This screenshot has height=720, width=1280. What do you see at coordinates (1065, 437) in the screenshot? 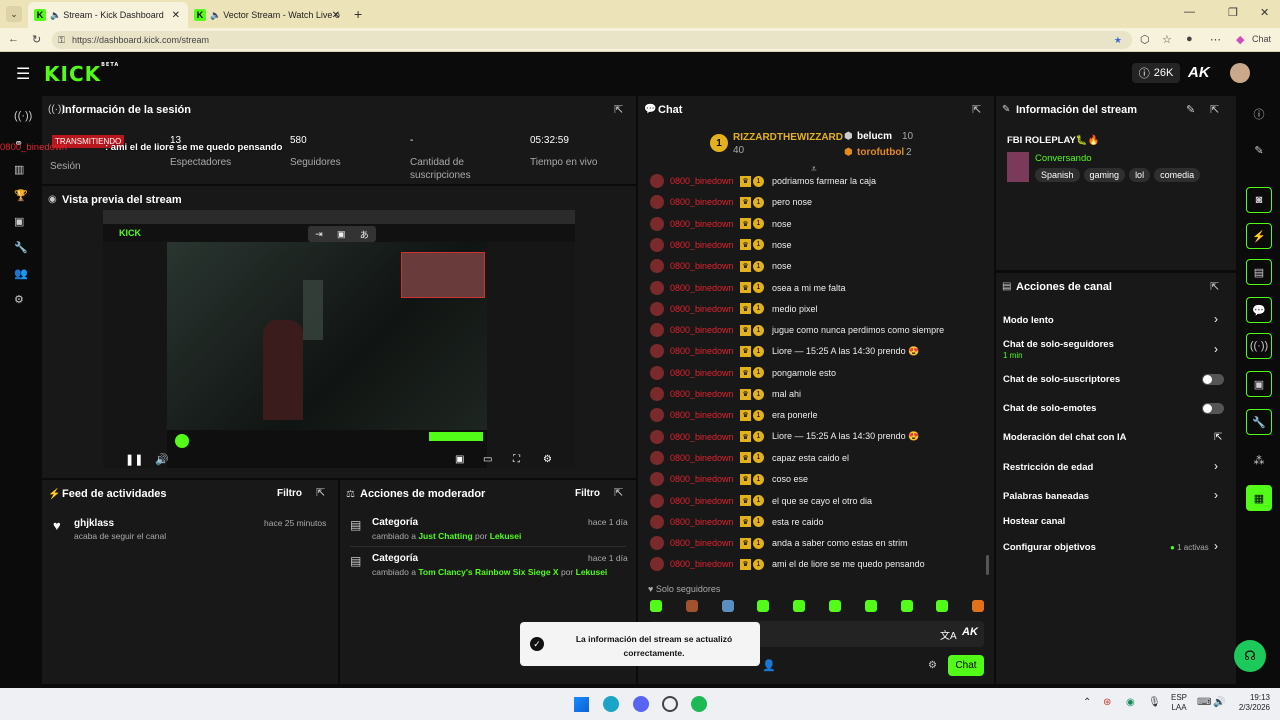
I see `ai-moderation-action: Moderación del chat con IA` at bounding box center [1065, 437].